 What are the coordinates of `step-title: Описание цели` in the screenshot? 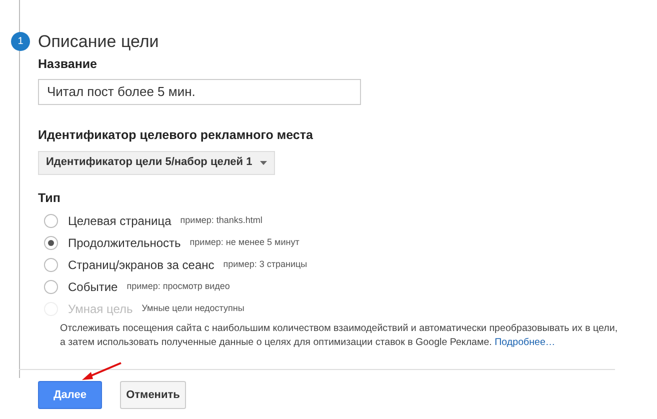 It's located at (99, 42).